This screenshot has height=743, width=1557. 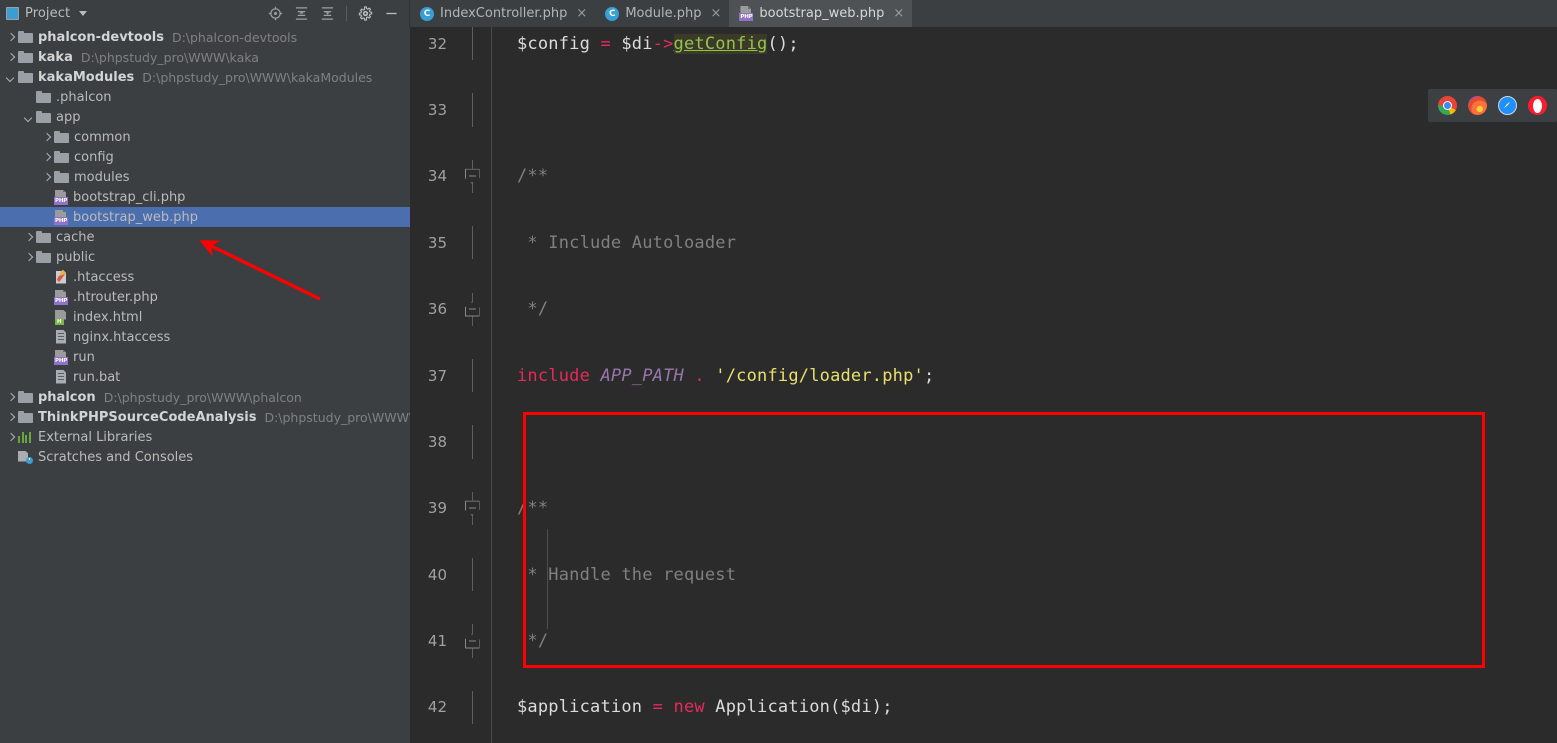 I want to click on code-line-33: 33, so click(x=983, y=110).